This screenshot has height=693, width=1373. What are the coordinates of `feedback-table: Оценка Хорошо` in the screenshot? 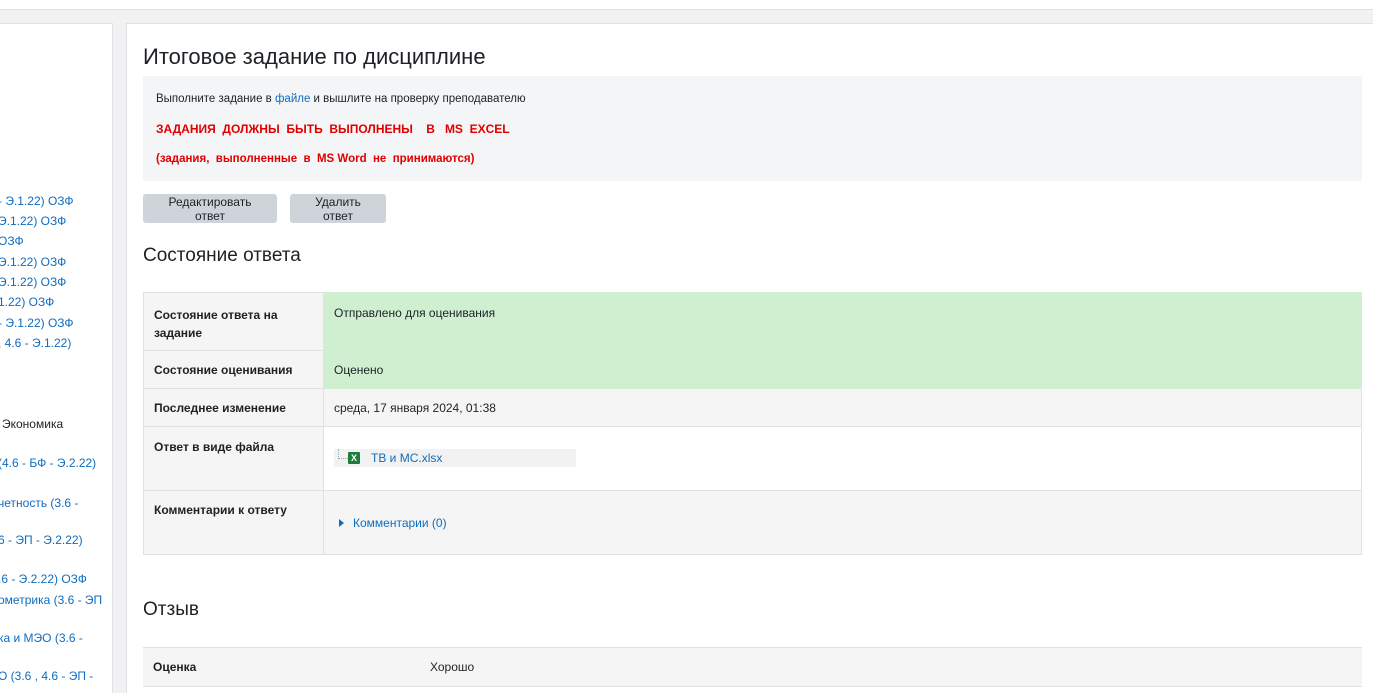 It's located at (752, 667).